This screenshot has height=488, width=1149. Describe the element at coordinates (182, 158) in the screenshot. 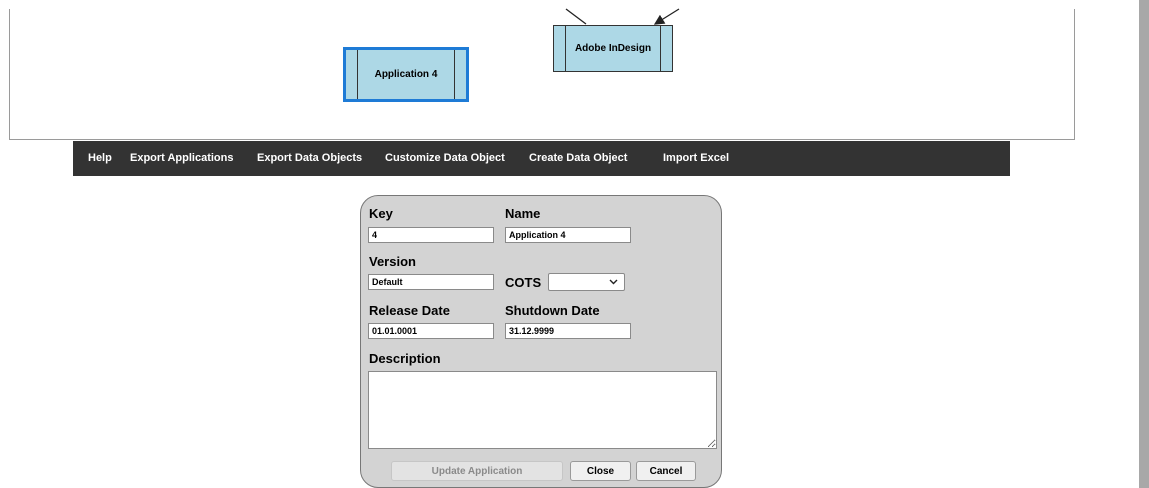

I see `menu-export-applications: Export Applications` at that location.